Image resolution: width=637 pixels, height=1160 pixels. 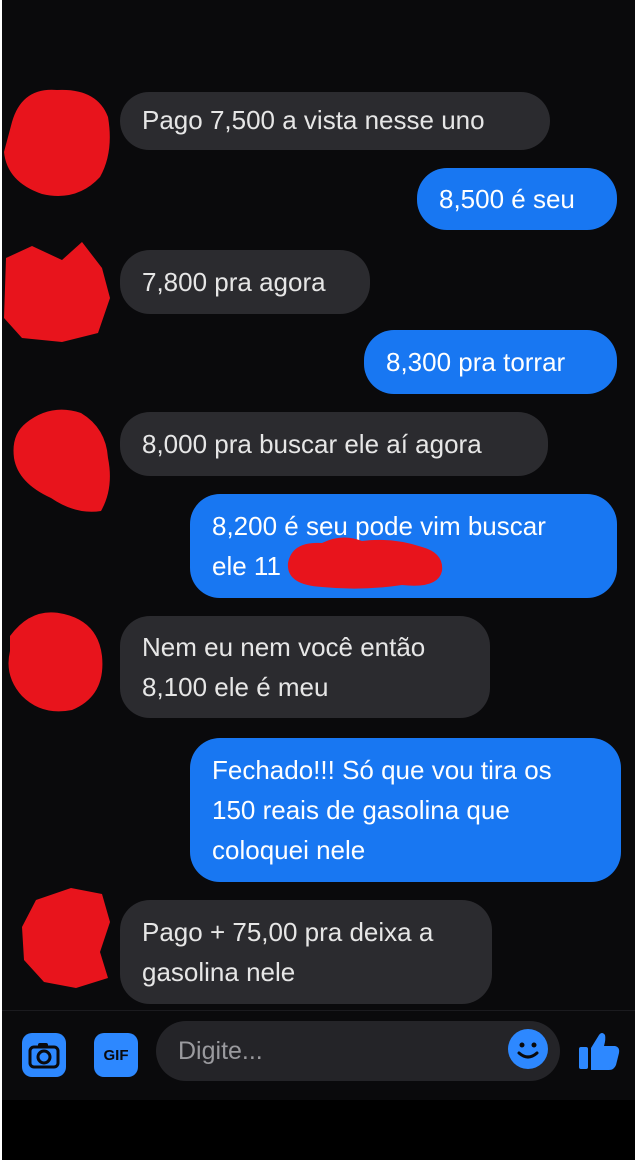 What do you see at coordinates (507, 199) in the screenshot?
I see `message-line: 8,500 é seu` at bounding box center [507, 199].